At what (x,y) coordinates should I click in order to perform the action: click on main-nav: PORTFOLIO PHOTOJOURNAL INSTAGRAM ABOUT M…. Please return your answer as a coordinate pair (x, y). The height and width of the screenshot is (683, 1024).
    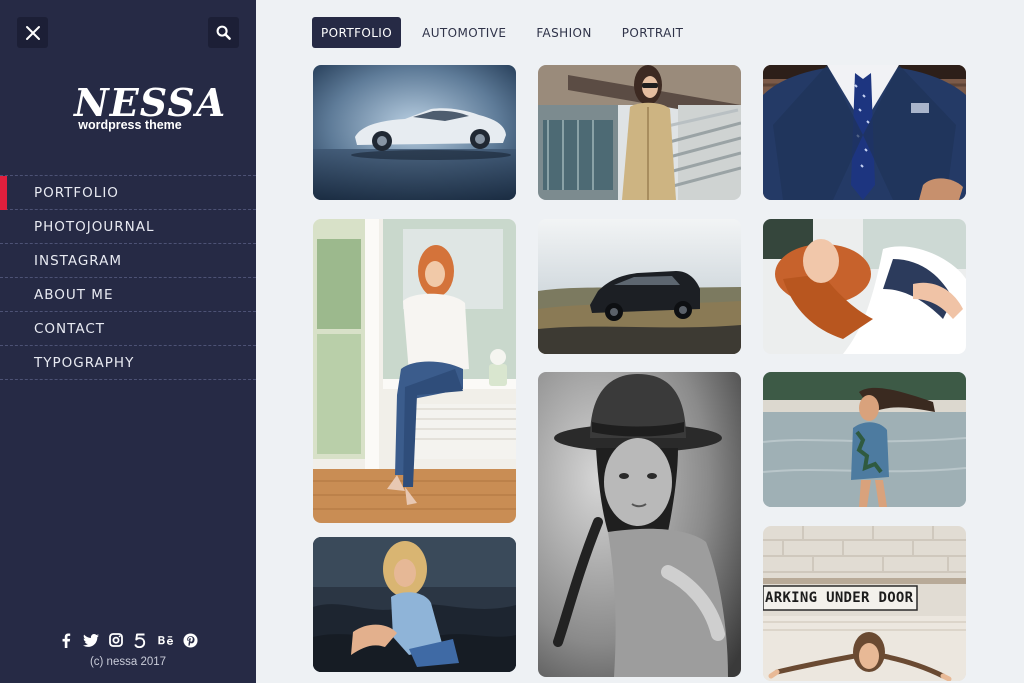
    Looking at the image, I should click on (128, 277).